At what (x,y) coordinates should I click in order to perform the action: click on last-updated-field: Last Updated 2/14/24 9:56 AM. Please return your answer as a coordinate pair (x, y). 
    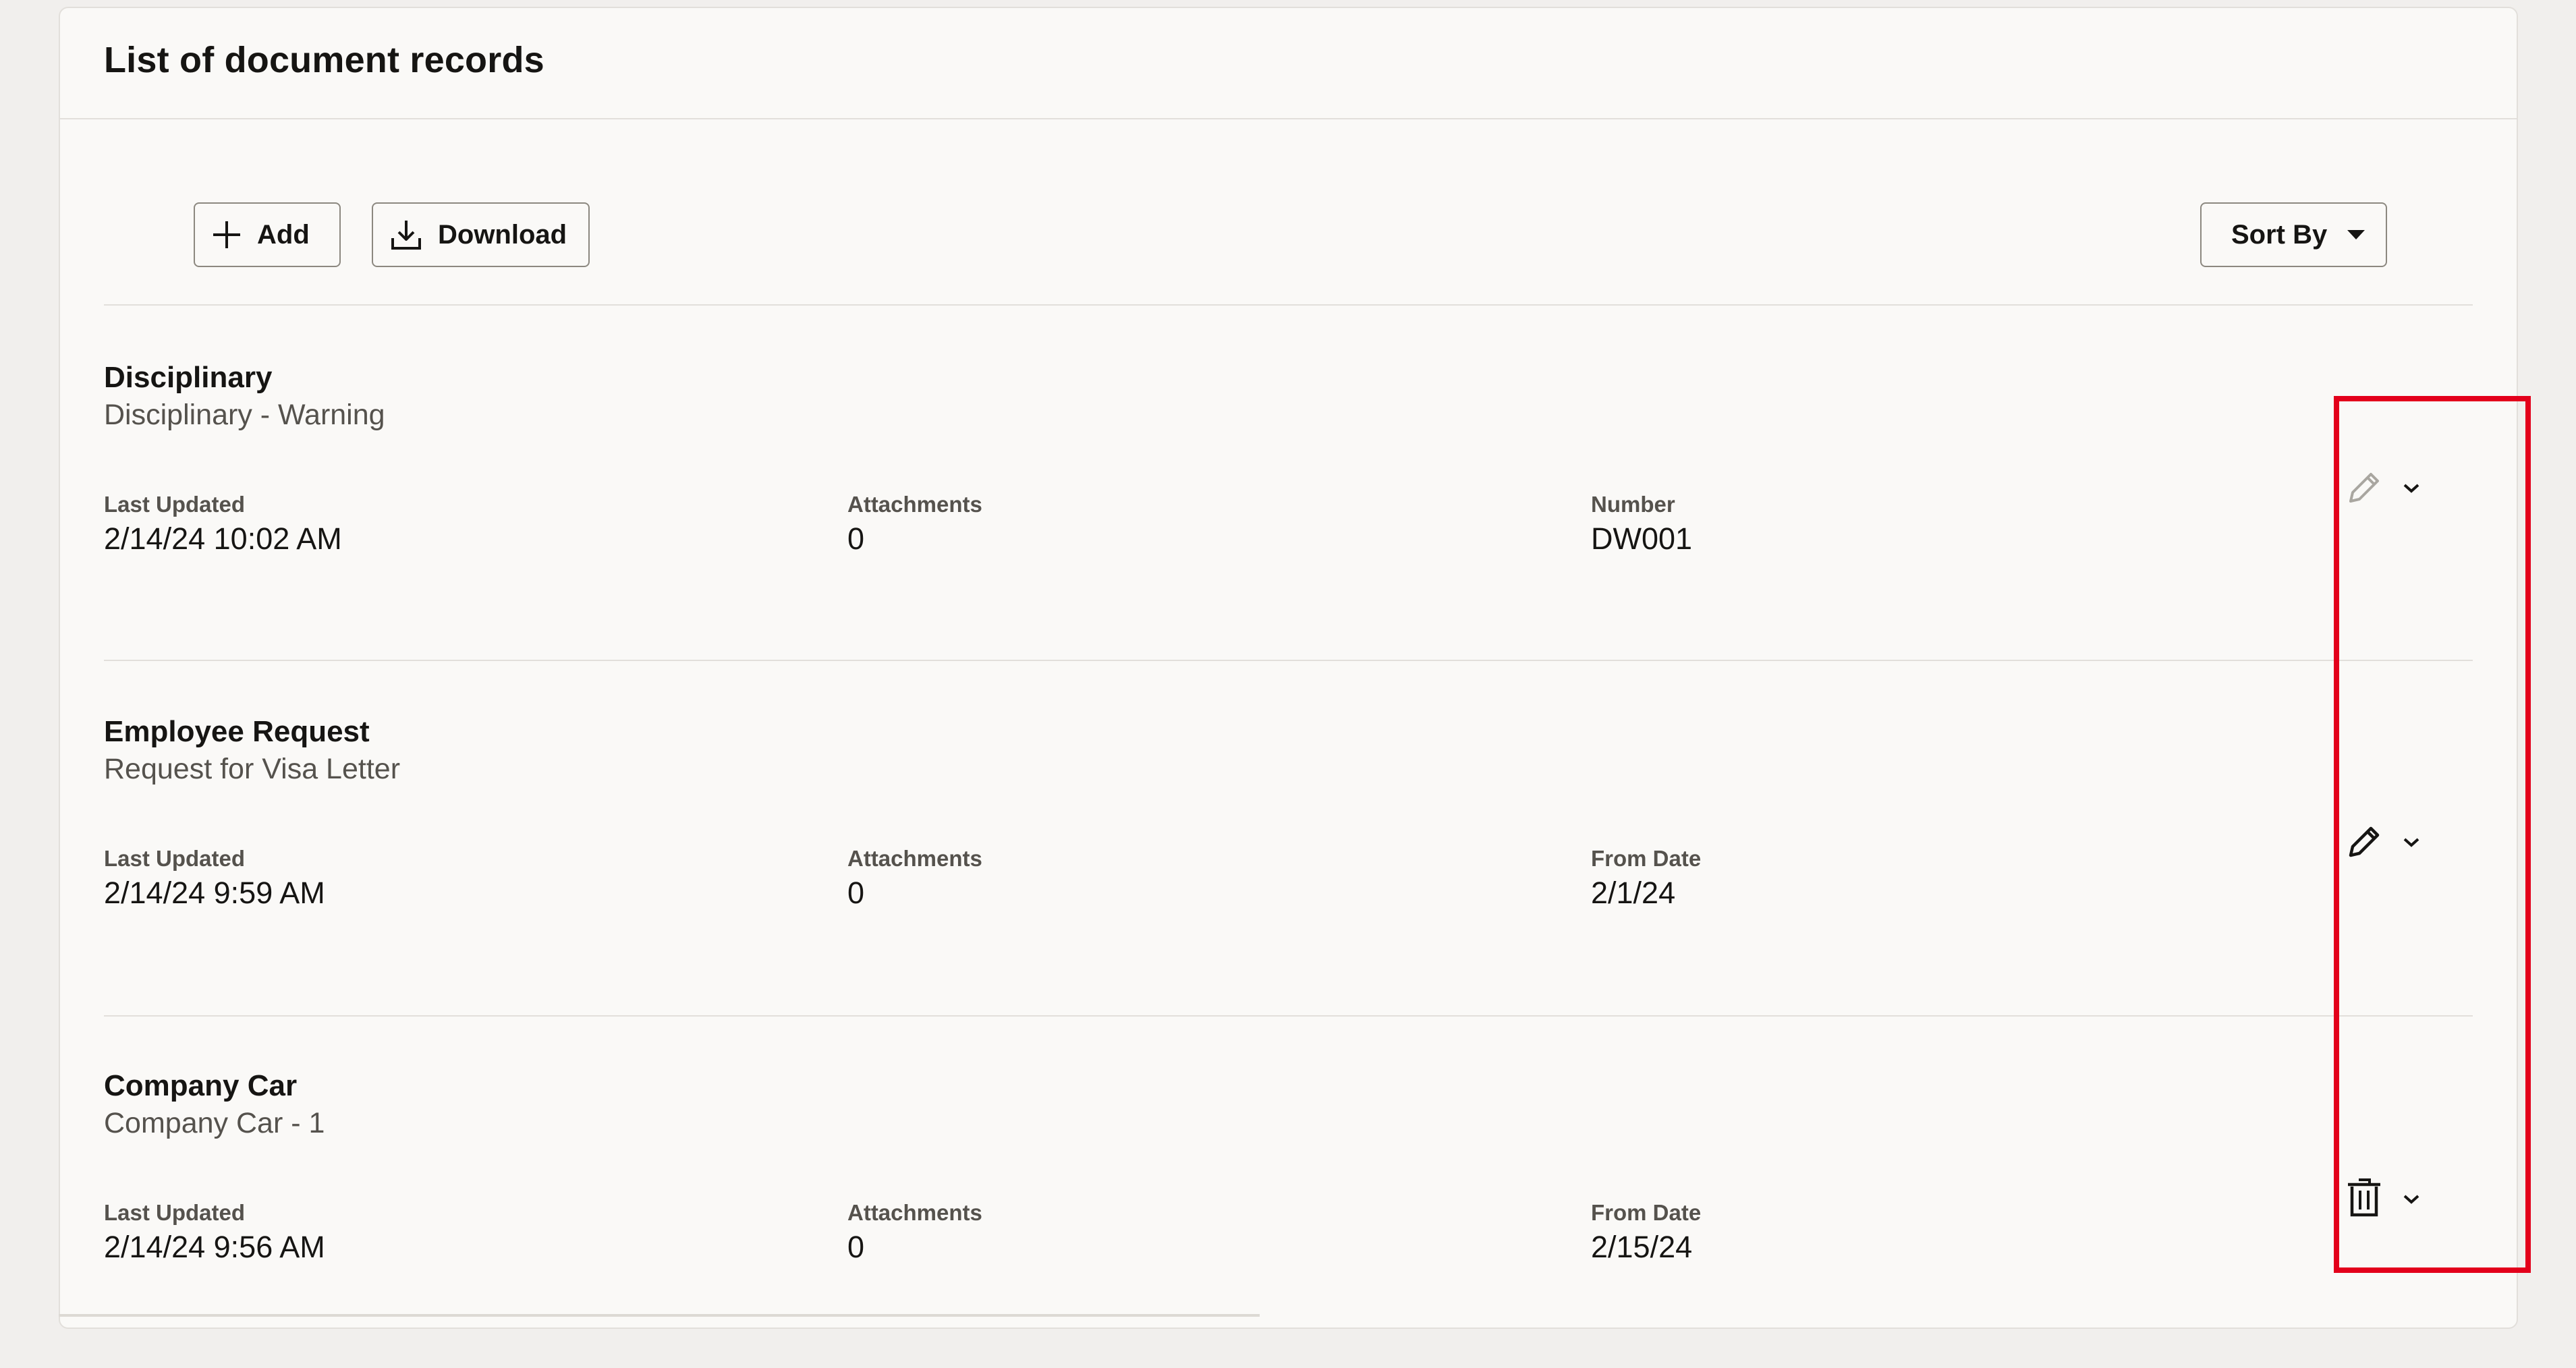
    Looking at the image, I should click on (214, 1232).